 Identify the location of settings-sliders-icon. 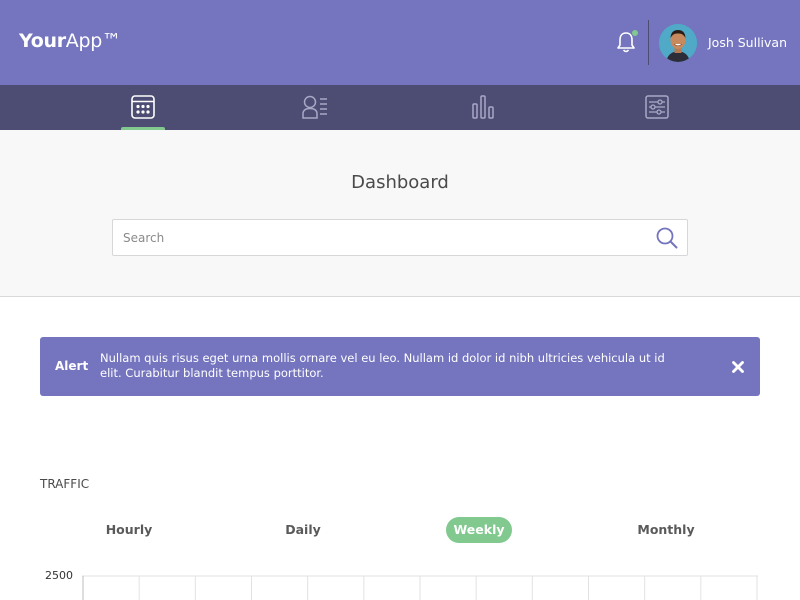
(657, 107).